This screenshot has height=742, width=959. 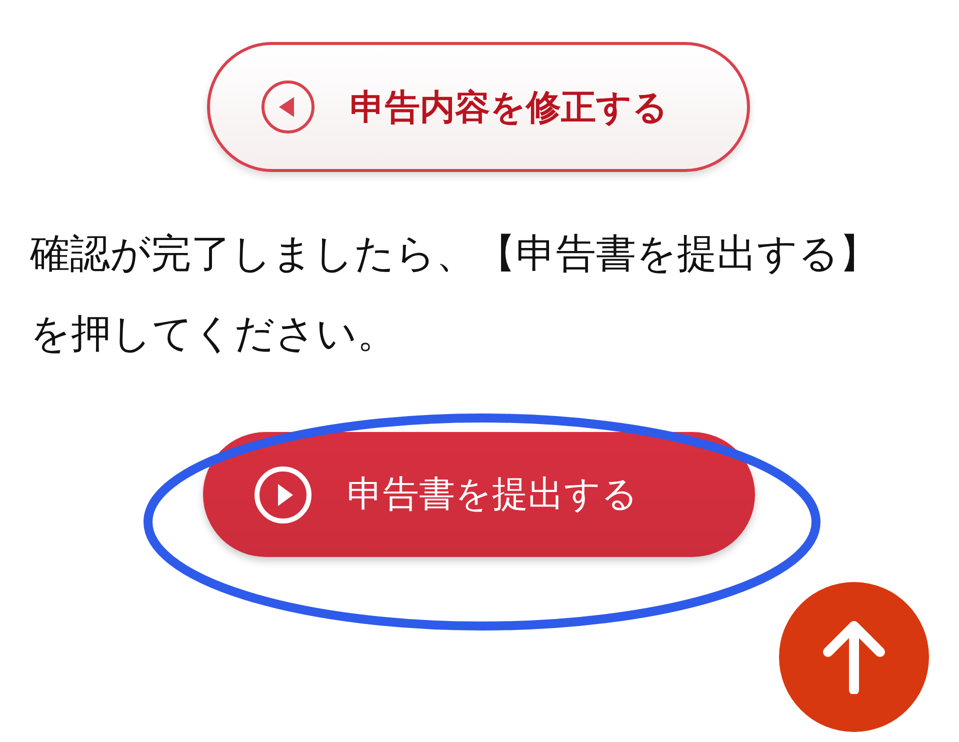 What do you see at coordinates (479, 494) in the screenshot?
I see `submit-button: 申告書を提出する` at bounding box center [479, 494].